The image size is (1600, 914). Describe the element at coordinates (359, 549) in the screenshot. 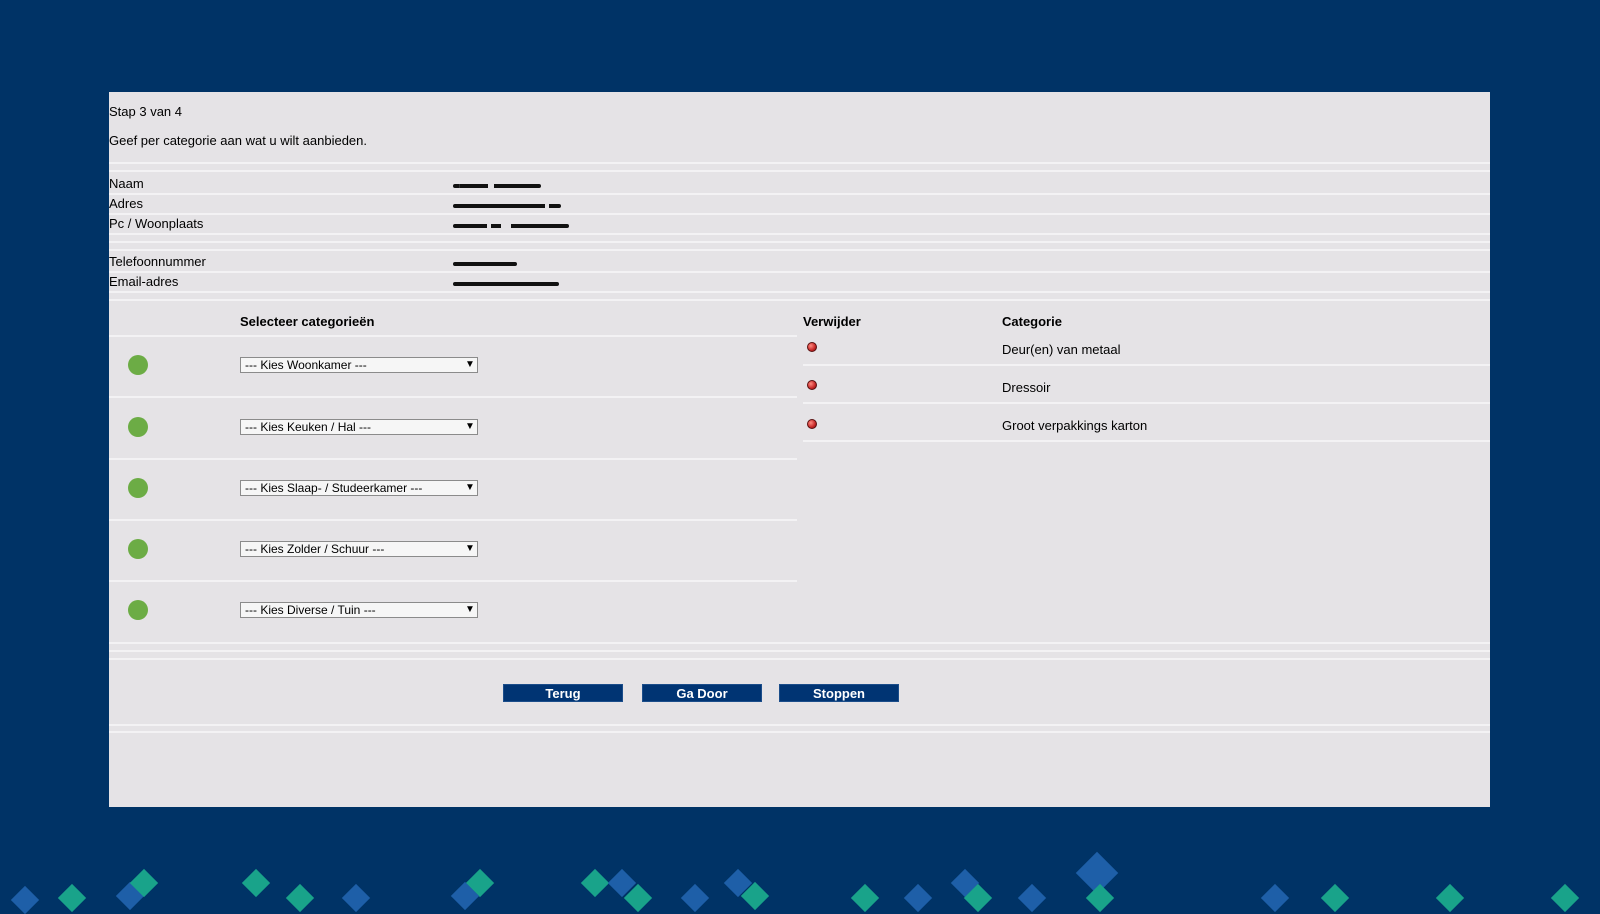

I see `zolder-select: --- Kies Zolder / Schuur --- ▼` at that location.